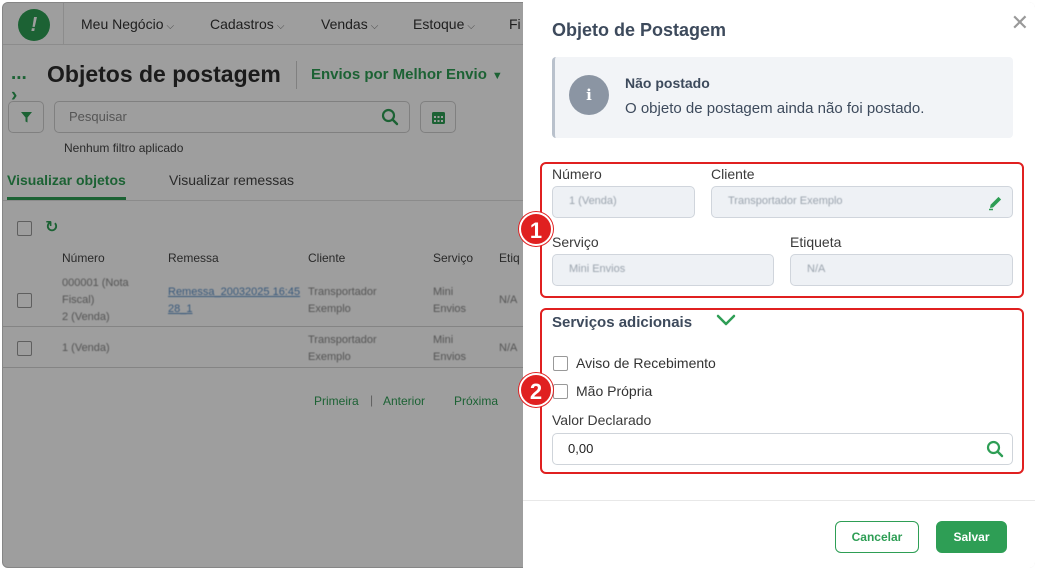 This screenshot has width=1037, height=570. What do you see at coordinates (1020, 23) in the screenshot?
I see `close-icon: ✕` at bounding box center [1020, 23].